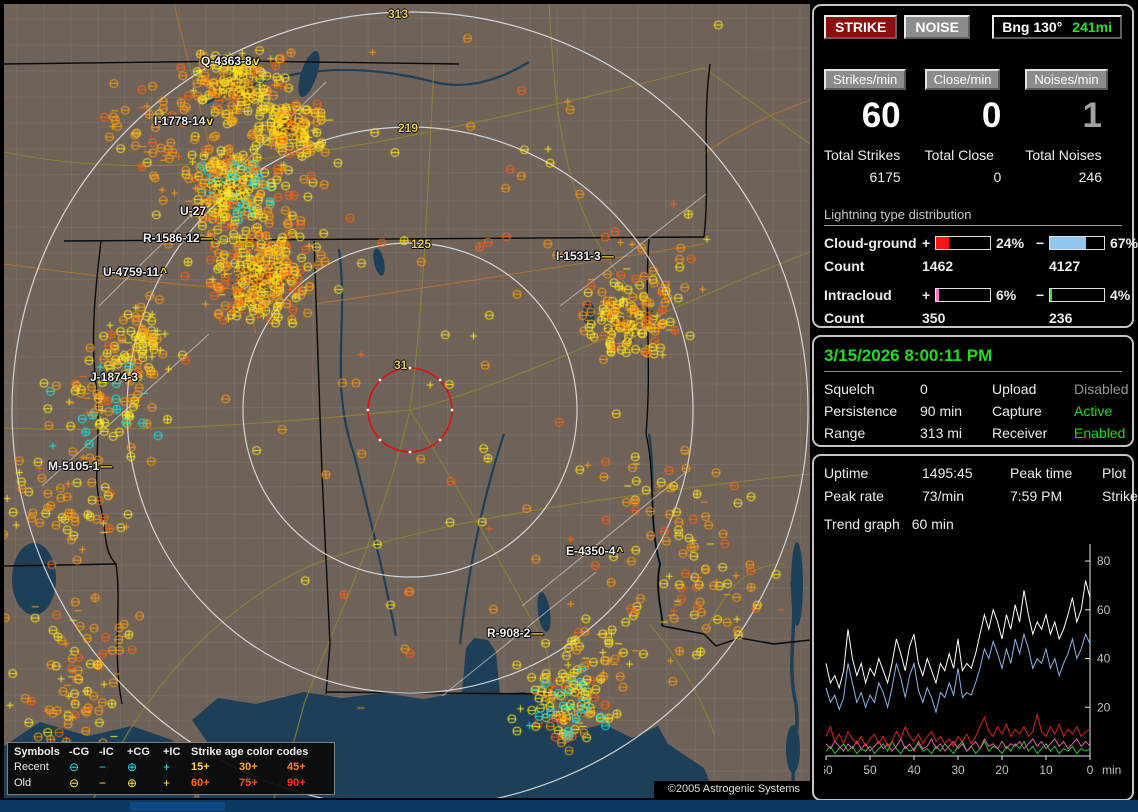 This screenshot has width=1138, height=812. I want to click on noises-per-min-value: 1, so click(1092, 115).